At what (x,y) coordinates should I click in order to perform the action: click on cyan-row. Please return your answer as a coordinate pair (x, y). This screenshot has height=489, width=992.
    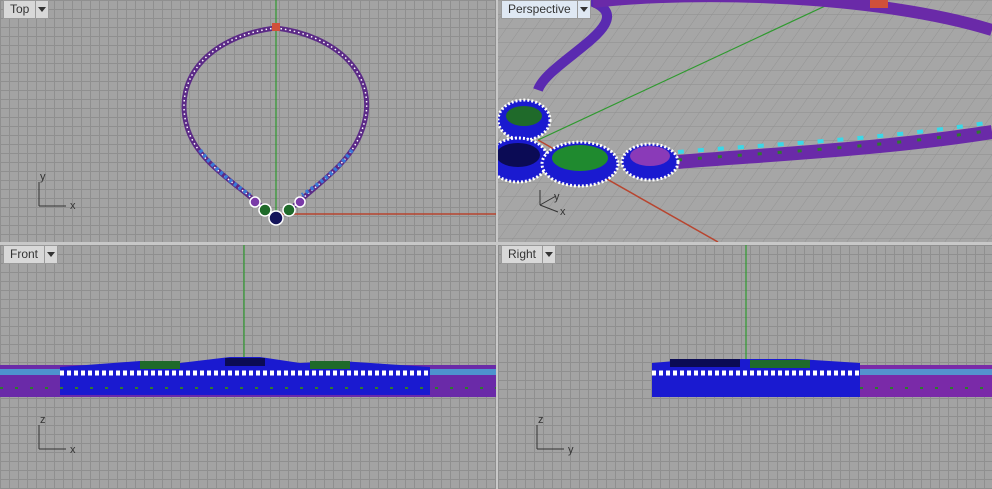
    Looking at the image, I should click on (925, 372).